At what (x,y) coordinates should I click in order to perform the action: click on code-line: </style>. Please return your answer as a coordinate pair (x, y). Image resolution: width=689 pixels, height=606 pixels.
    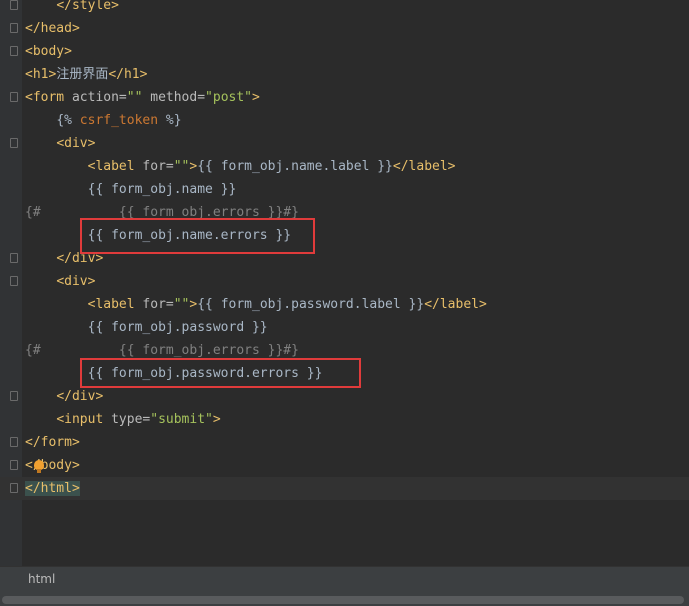
    Looking at the image, I should click on (344, 8).